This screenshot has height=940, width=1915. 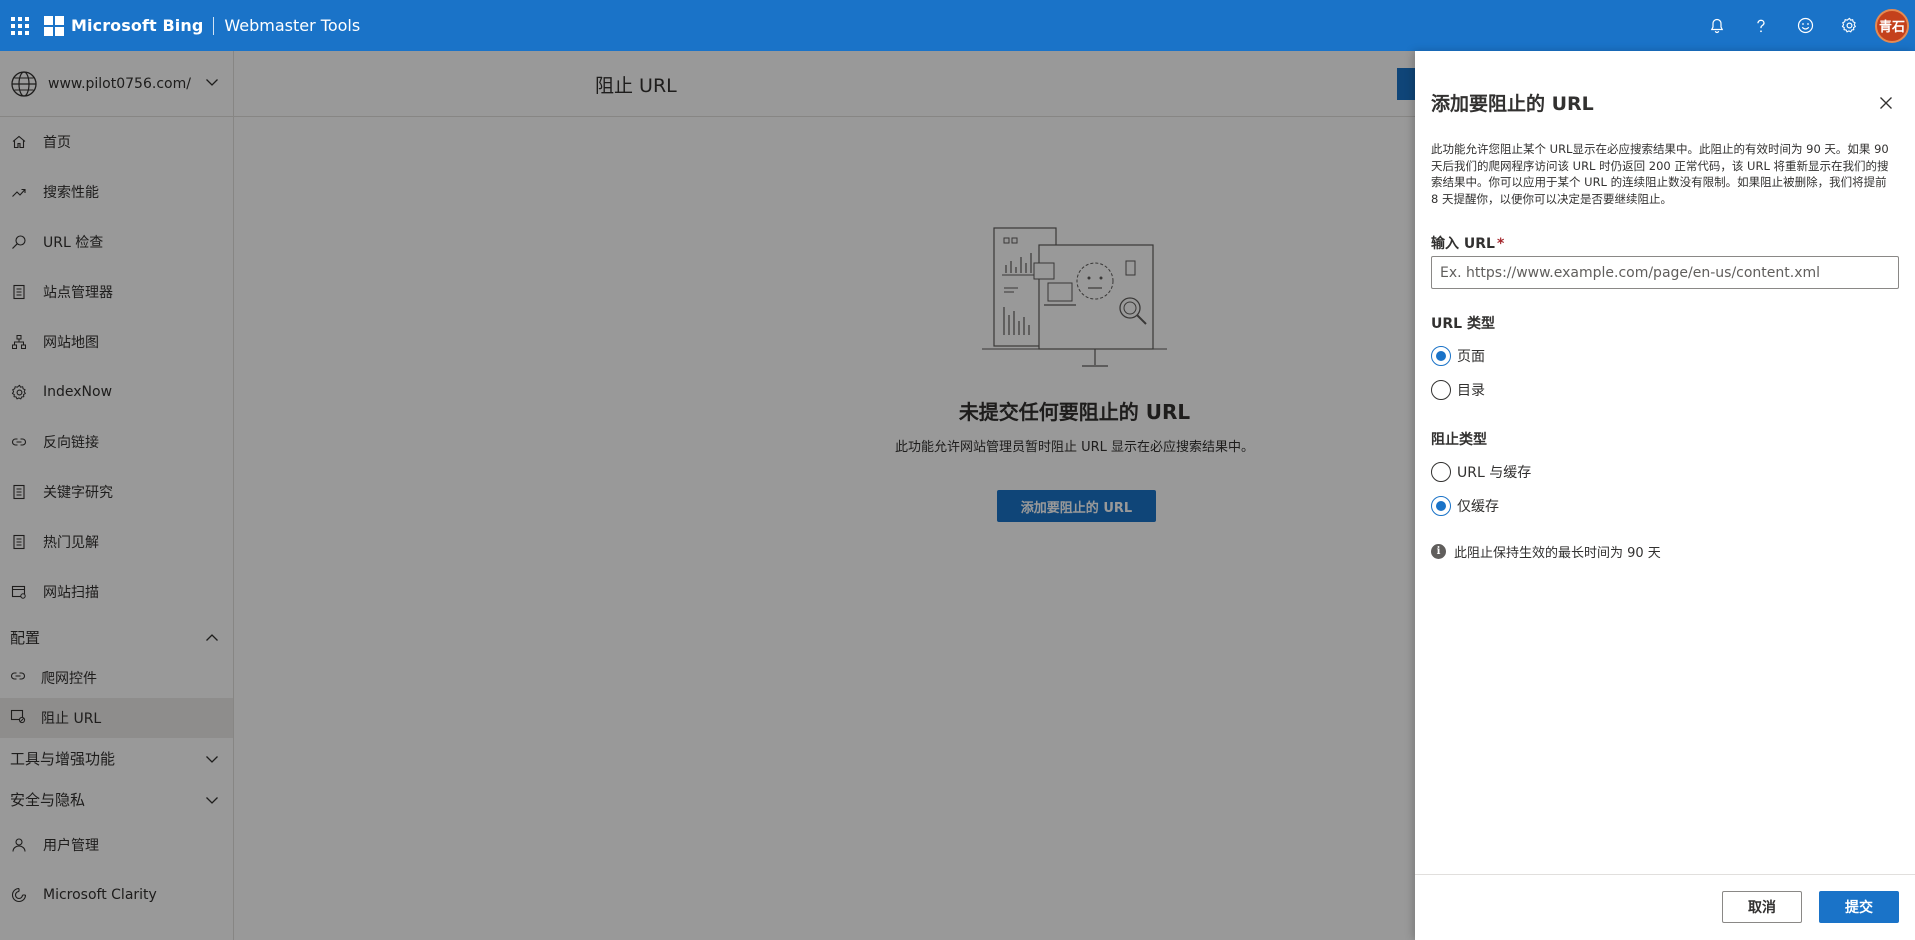 I want to click on radio-label: 仅缓存, so click(x=1478, y=507).